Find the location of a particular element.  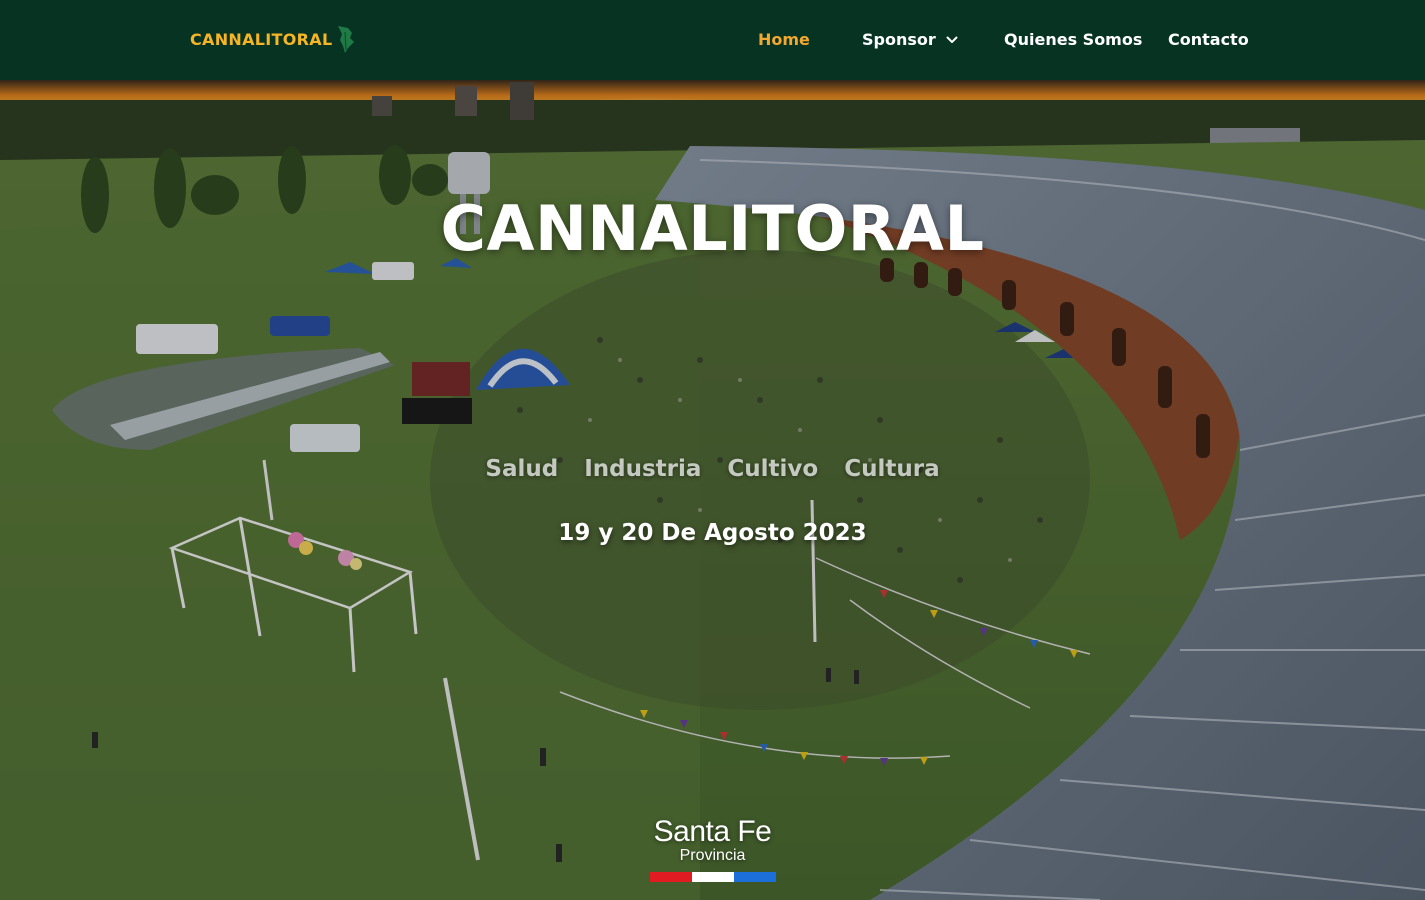

nav-contacto: Contacto is located at coordinates (1208, 40).